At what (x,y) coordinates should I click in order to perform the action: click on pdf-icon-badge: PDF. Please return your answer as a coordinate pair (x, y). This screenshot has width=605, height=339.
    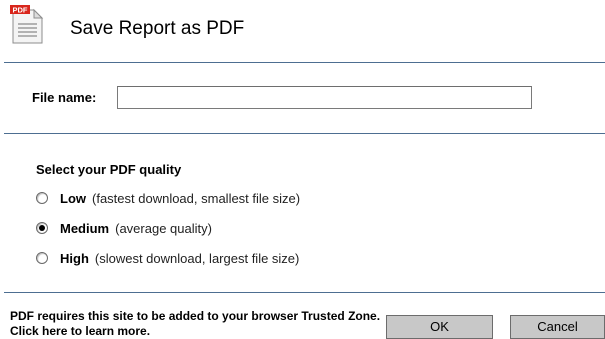
    Looking at the image, I should click on (20, 10).